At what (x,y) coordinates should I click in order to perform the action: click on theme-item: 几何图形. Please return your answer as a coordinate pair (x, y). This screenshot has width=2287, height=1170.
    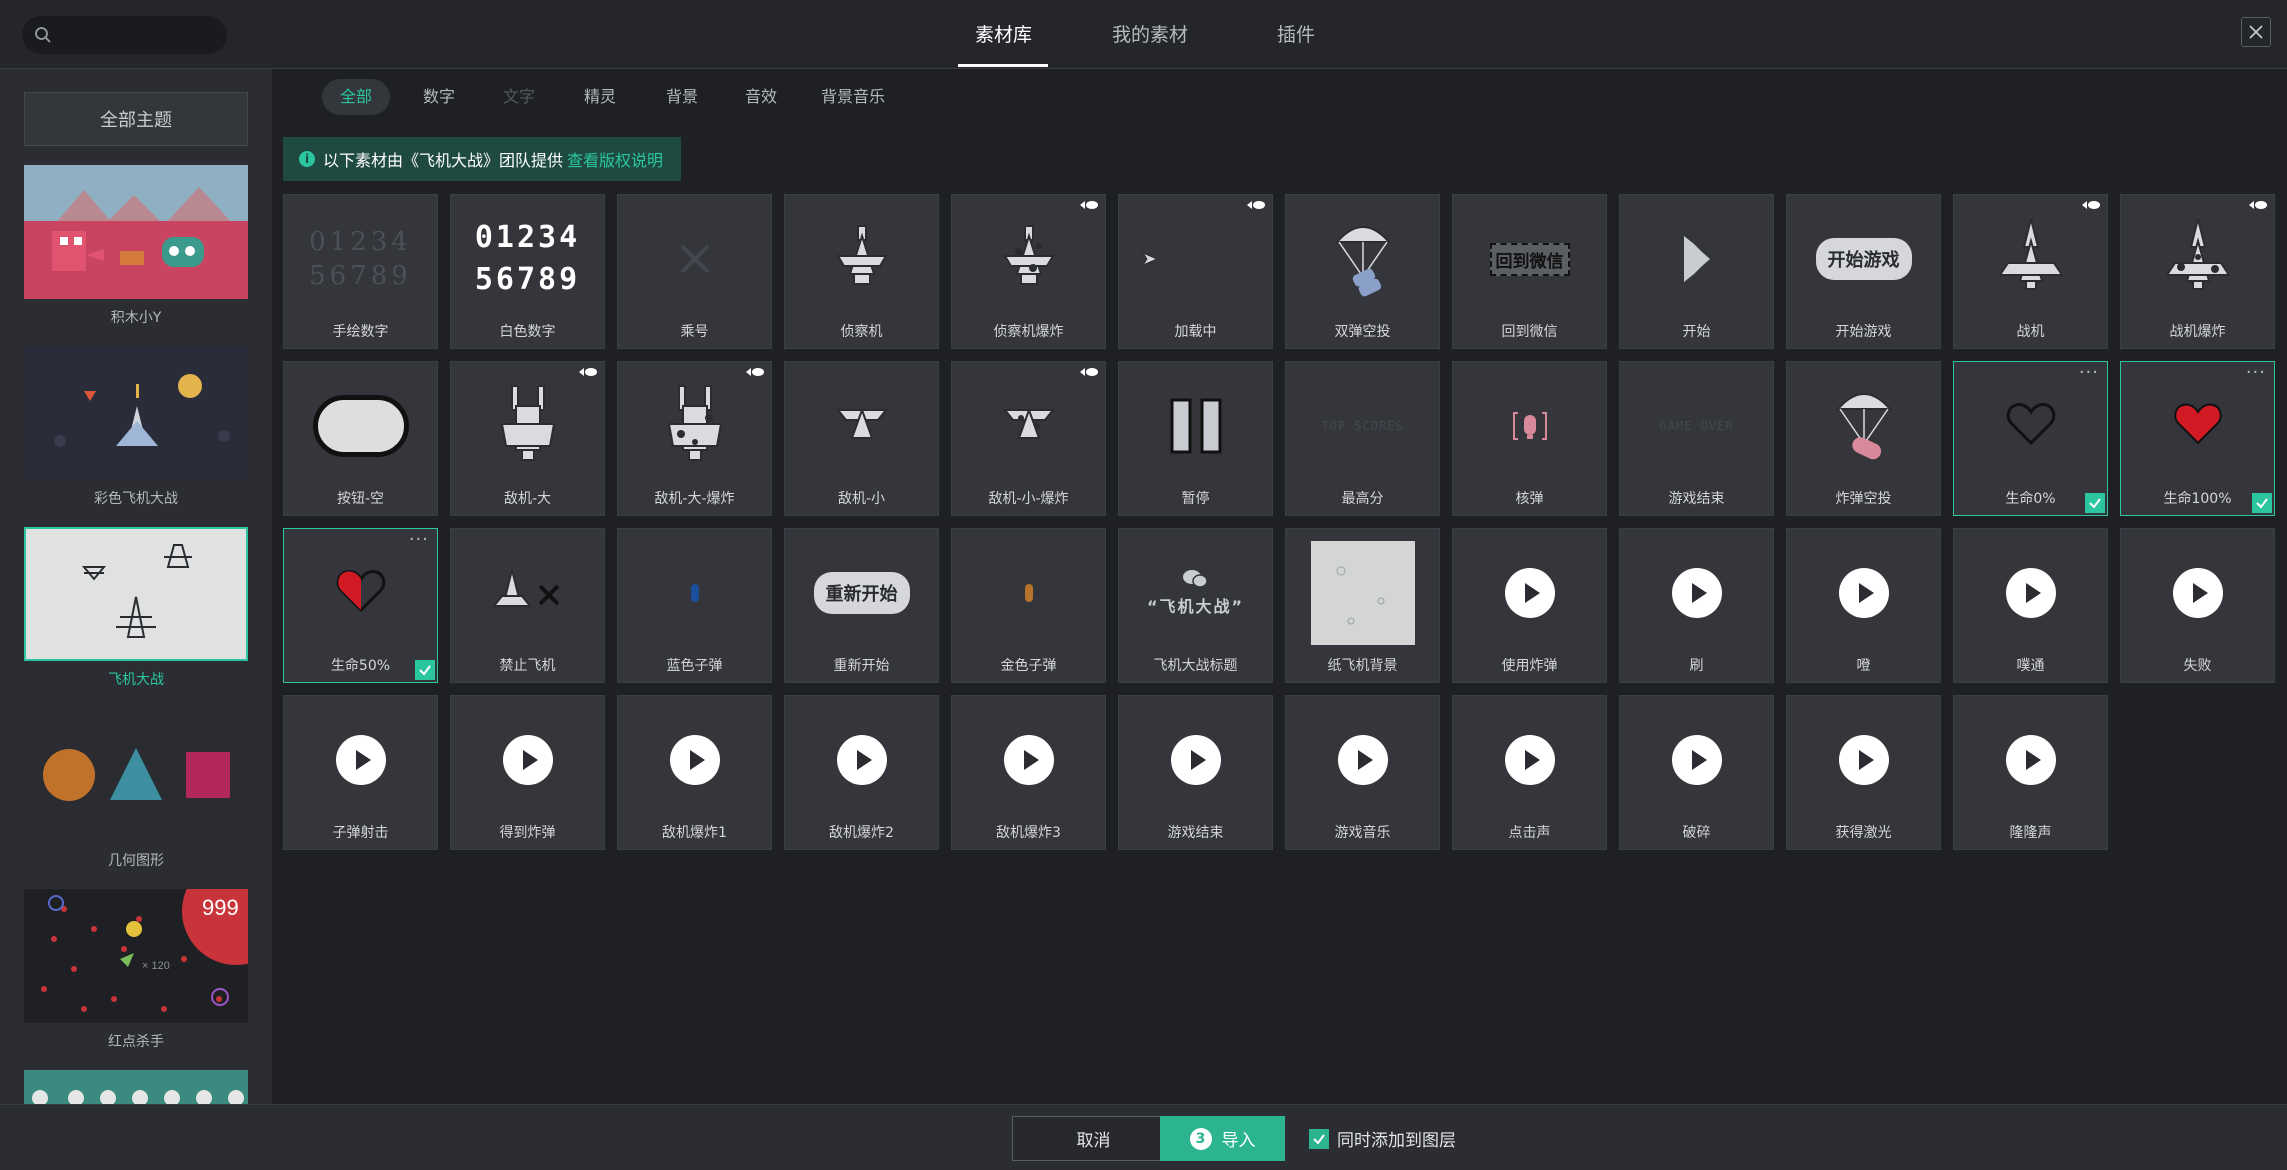
    Looking at the image, I should click on (136, 789).